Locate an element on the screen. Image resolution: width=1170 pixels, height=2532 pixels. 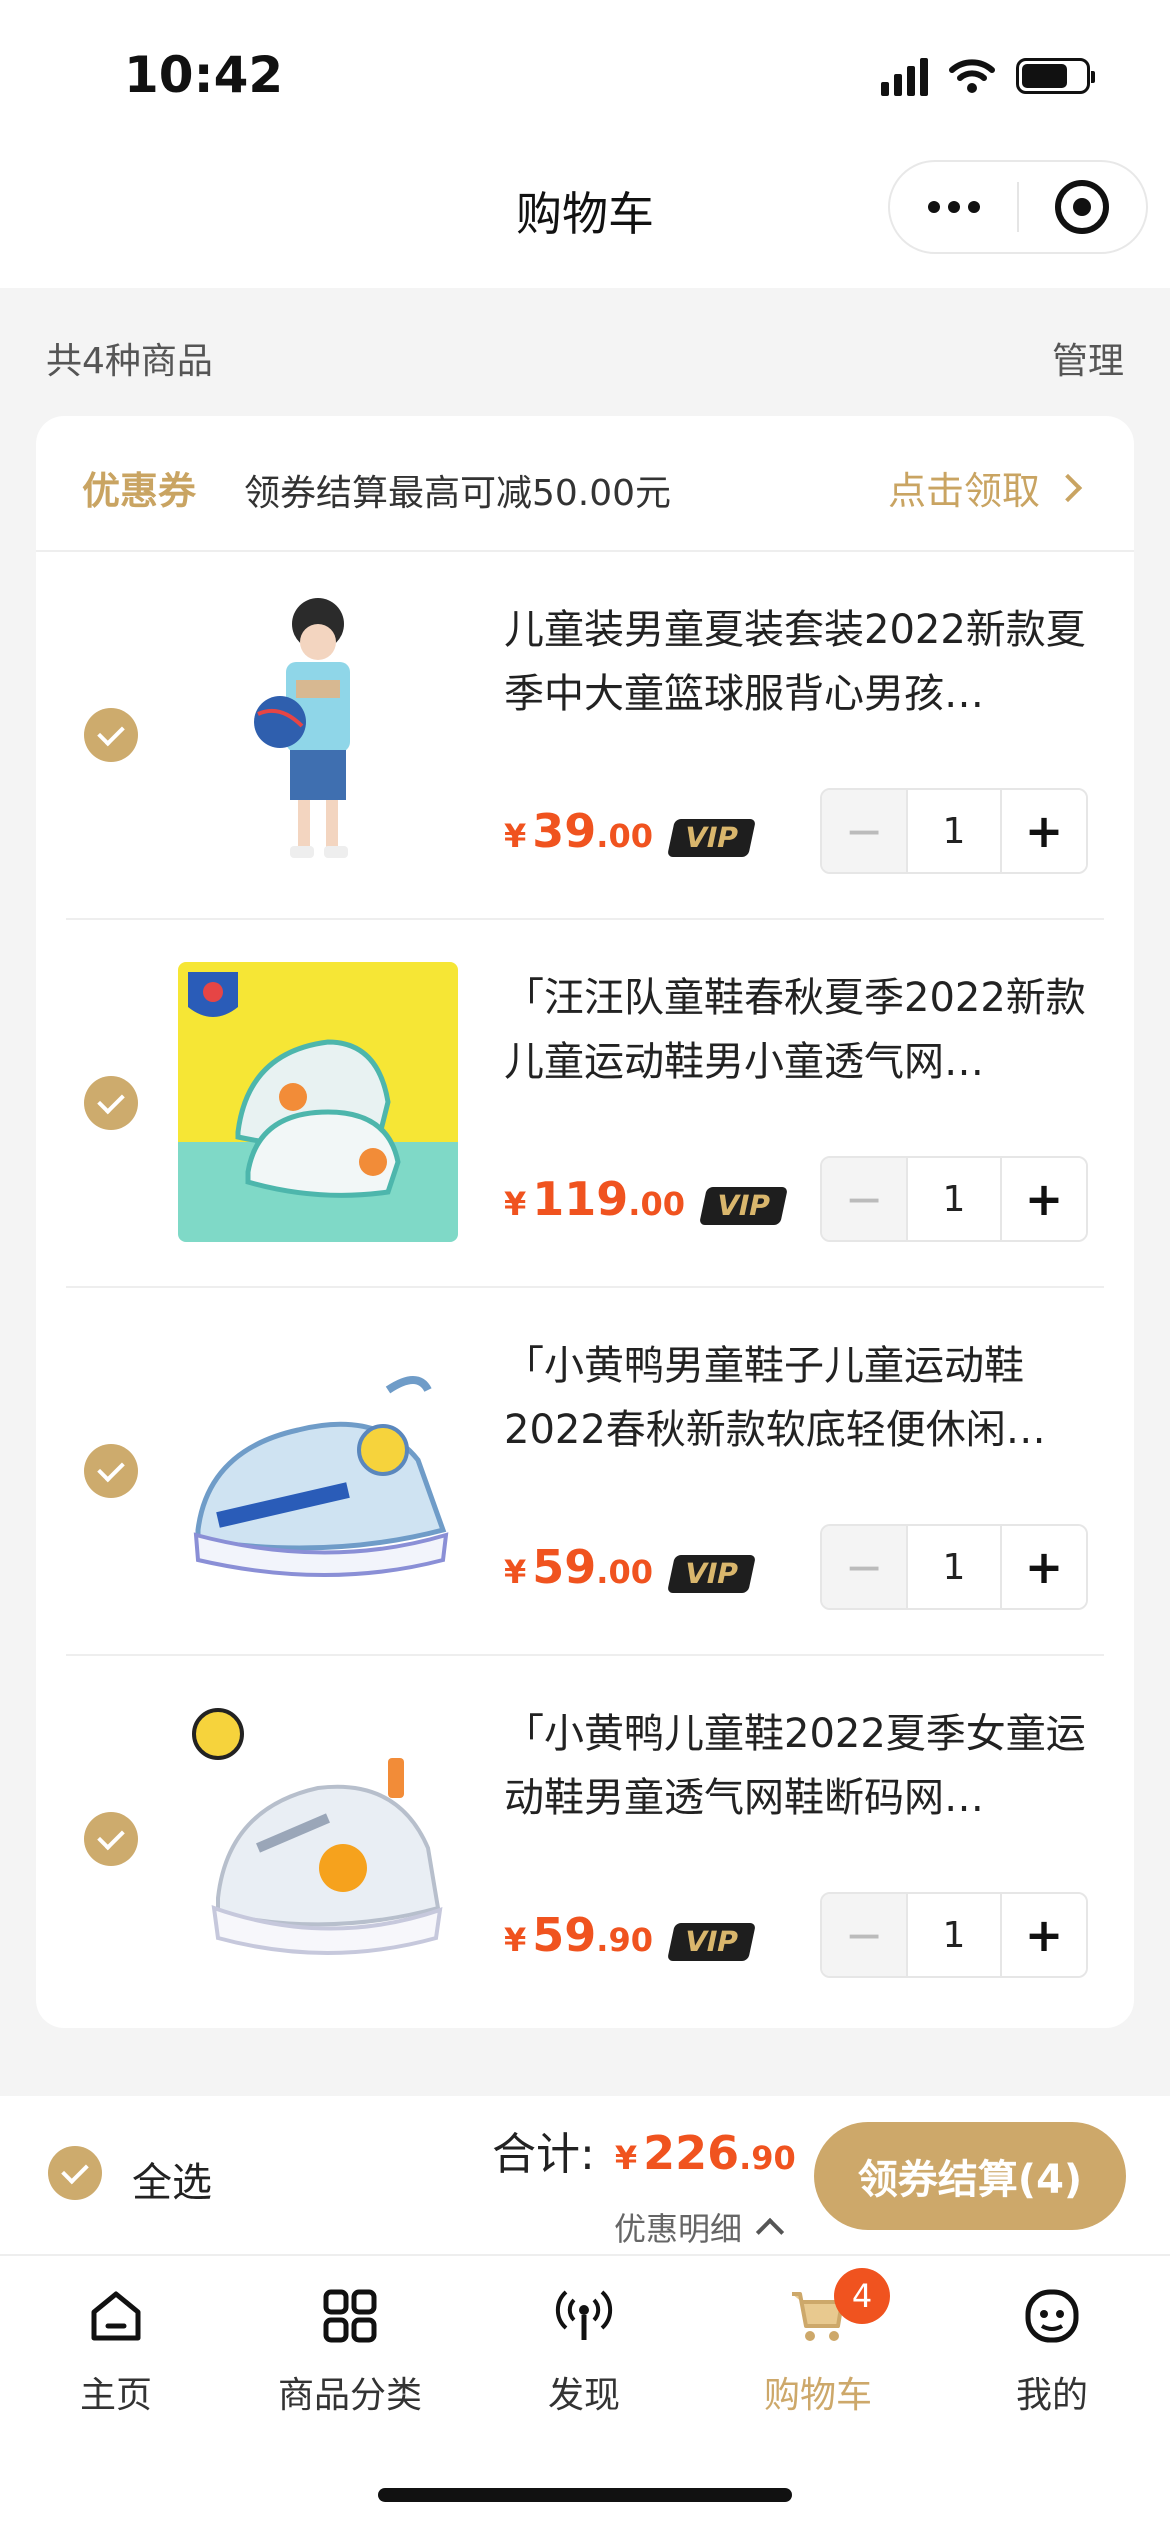
product-price: ¥ 59 .90 VIP is located at coordinates (630, 1935).